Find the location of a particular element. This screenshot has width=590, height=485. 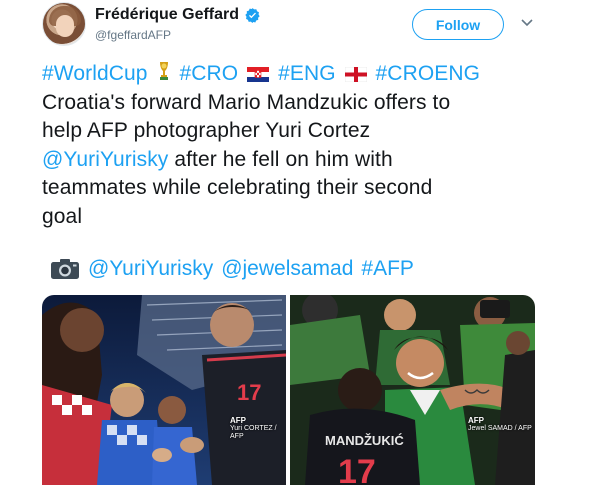

photo-1-afp-logo: AFP is located at coordinates (238, 420).